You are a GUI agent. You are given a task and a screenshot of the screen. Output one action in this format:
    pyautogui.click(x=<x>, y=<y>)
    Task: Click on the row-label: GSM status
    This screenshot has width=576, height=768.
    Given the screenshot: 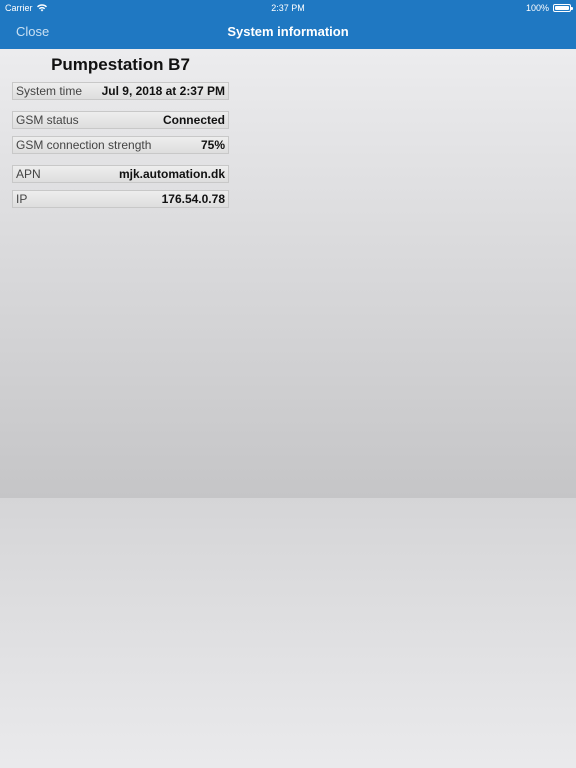 What is the action you would take?
    pyautogui.click(x=47, y=120)
    